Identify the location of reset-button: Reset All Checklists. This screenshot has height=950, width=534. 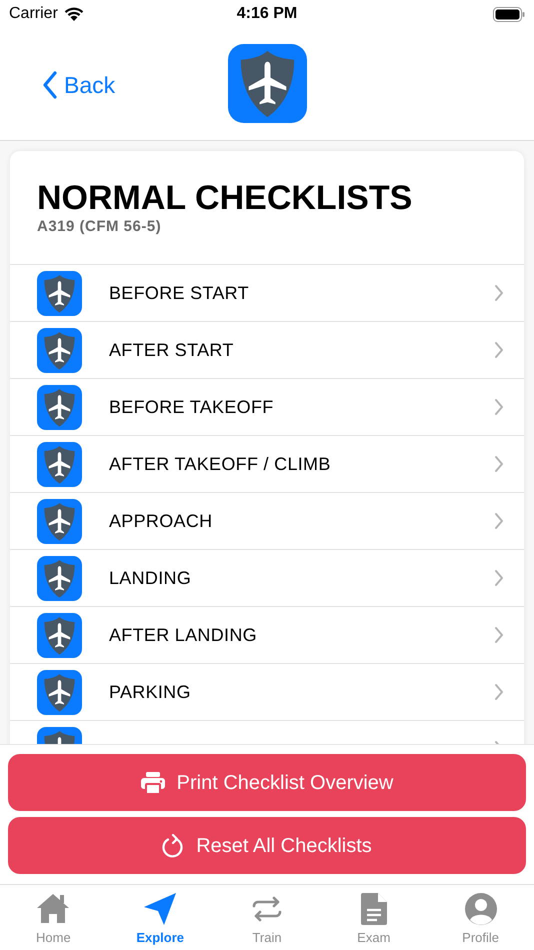
(267, 845).